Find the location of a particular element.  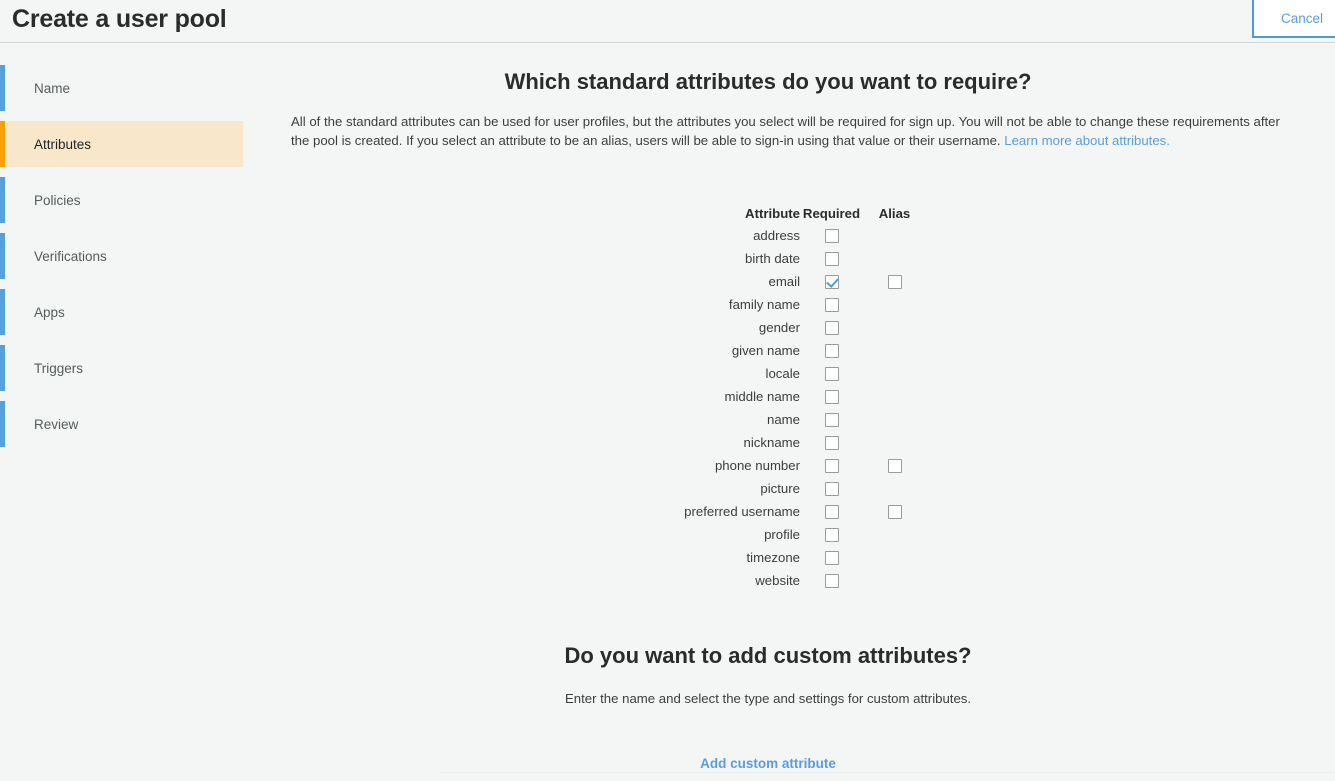

attribute-name: nickname is located at coordinates (771, 442).